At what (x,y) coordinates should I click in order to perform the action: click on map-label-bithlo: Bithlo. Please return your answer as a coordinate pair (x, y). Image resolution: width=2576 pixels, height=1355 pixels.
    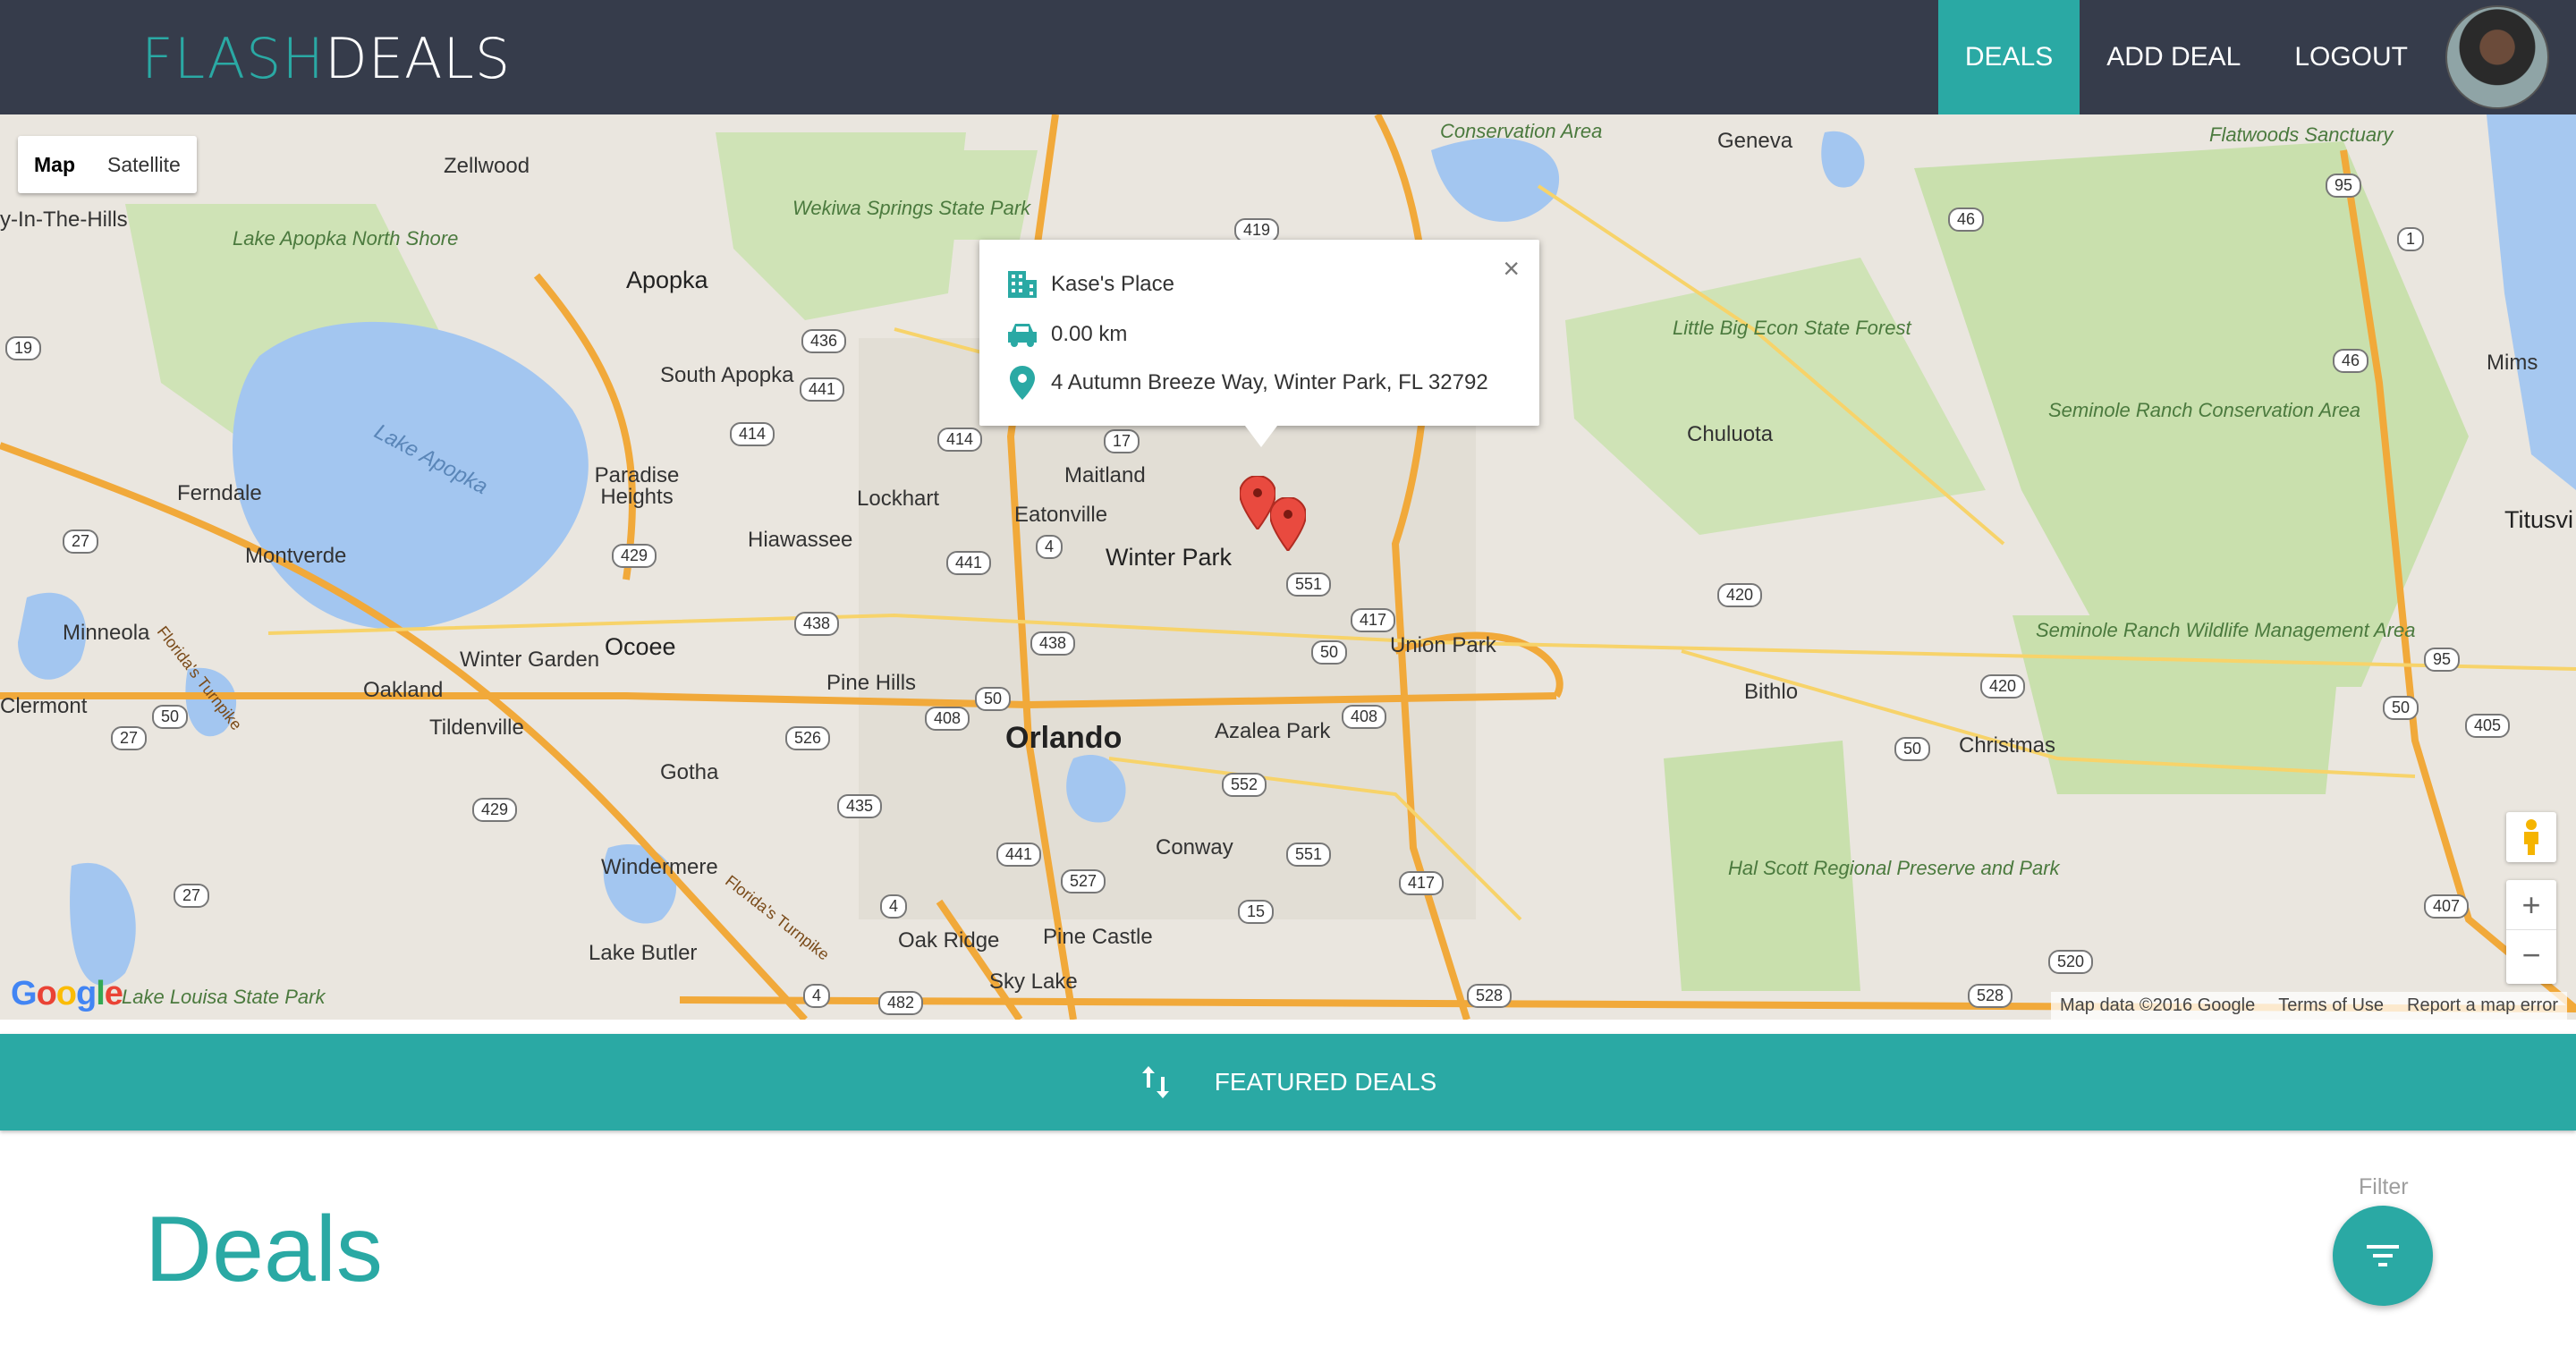
    Looking at the image, I should click on (1771, 692).